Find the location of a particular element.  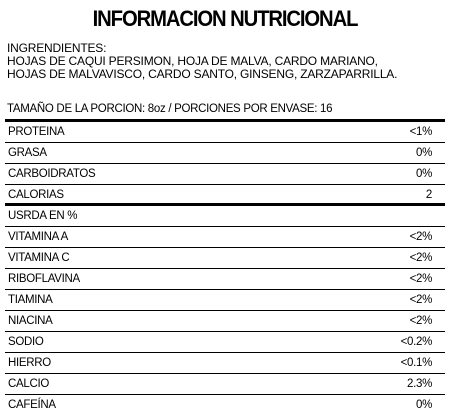

table-row: HIERRO <0.1% is located at coordinates (225, 363).